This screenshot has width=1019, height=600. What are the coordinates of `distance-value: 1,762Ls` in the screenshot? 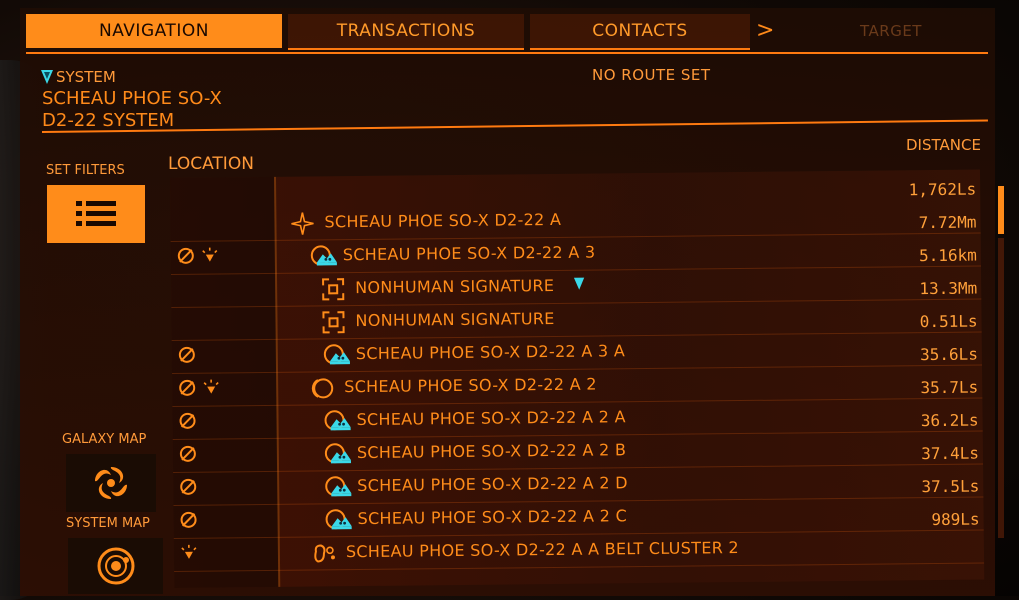 It's located at (942, 189).